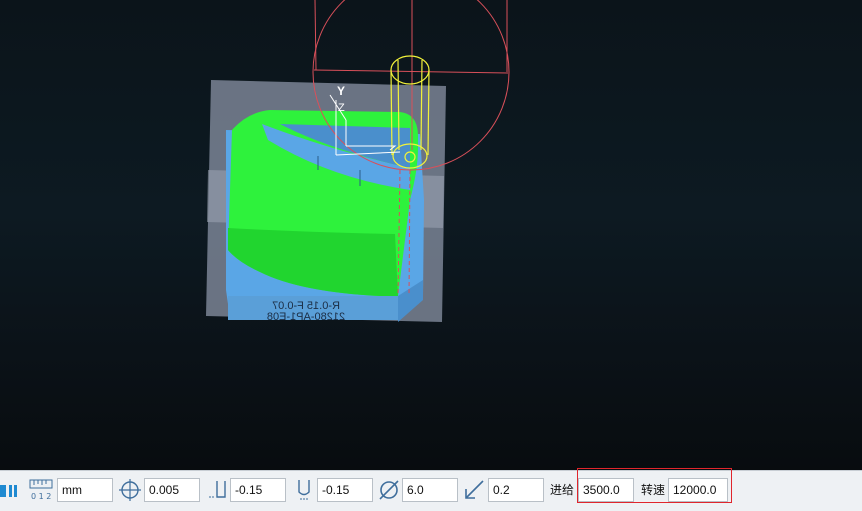 This screenshot has height=511, width=862. I want to click on step-arrow-icon, so click(474, 489).